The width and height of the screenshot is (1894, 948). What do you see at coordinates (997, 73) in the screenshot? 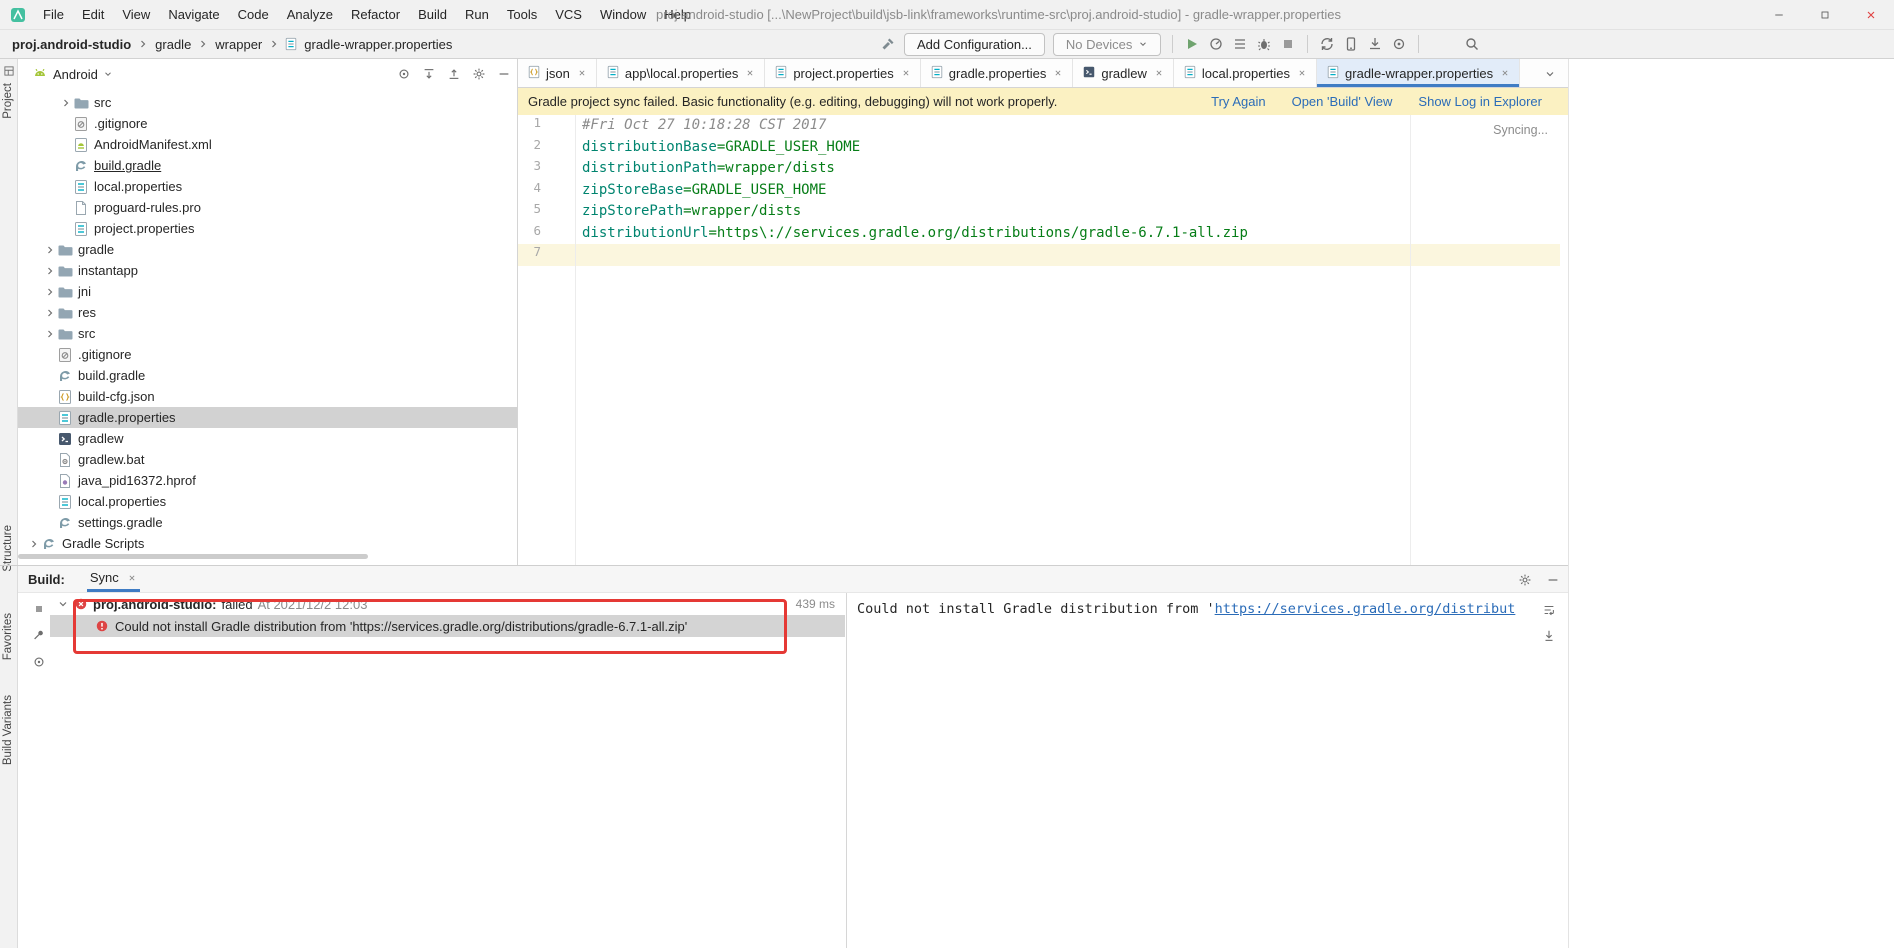
I see `tab-gradle-properties: gradle.properties` at bounding box center [997, 73].